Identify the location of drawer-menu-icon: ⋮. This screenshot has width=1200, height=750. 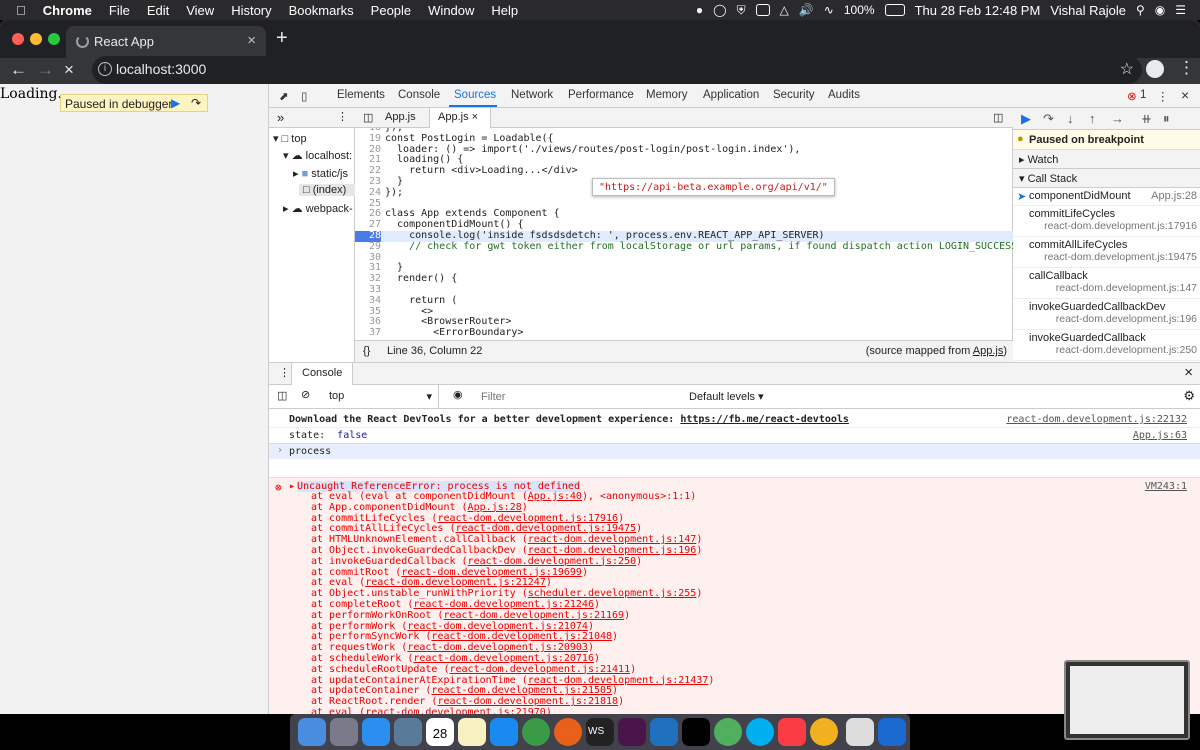
(284, 372).